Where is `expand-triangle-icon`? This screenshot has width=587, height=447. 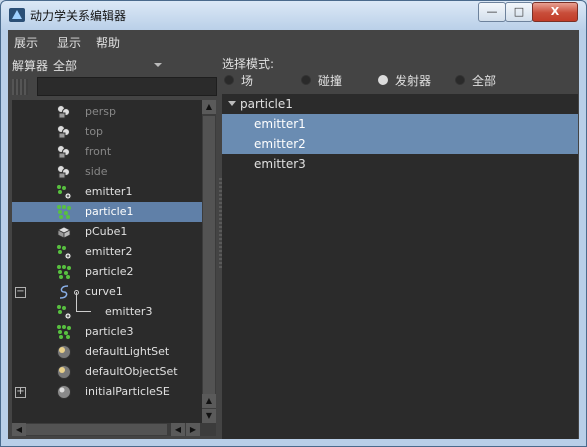
expand-triangle-icon is located at coordinates (232, 103).